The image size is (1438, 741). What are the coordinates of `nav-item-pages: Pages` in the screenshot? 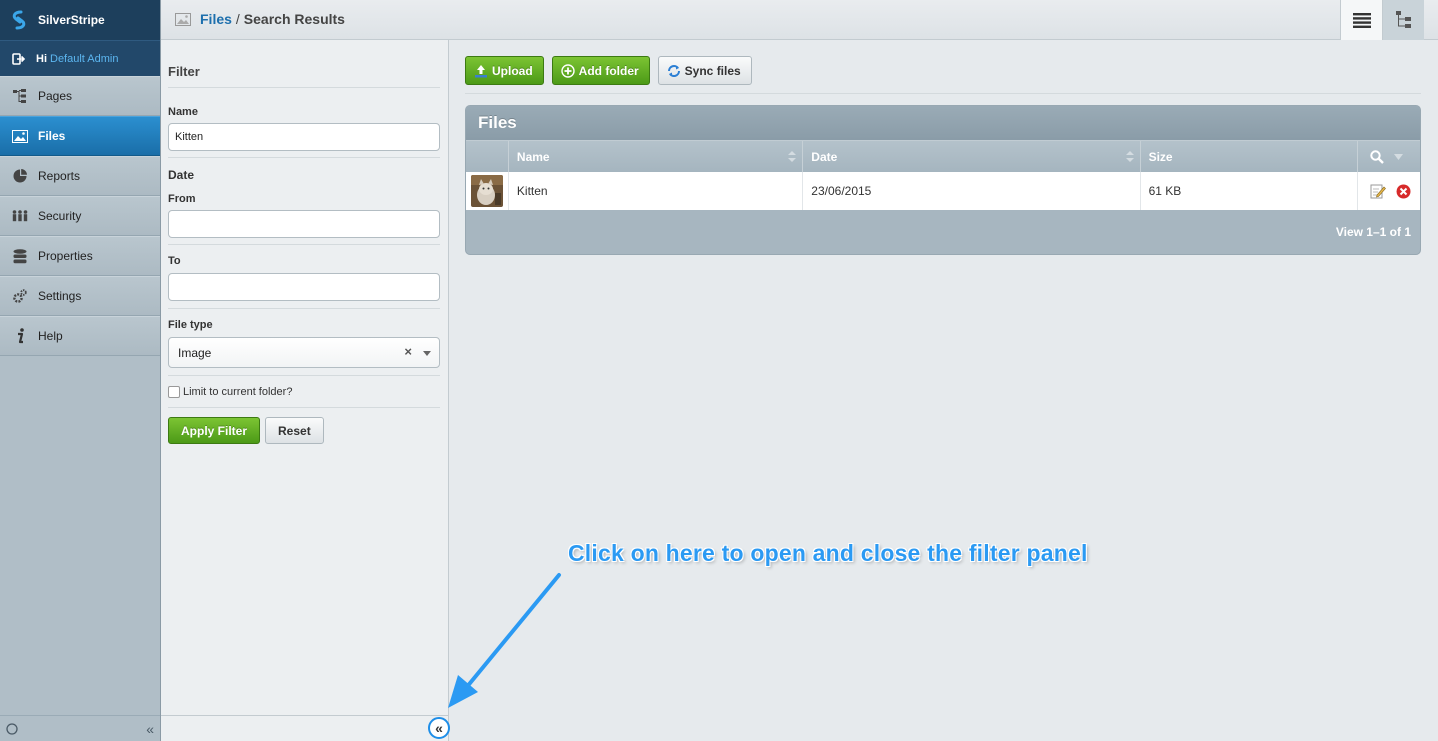 It's located at (80, 96).